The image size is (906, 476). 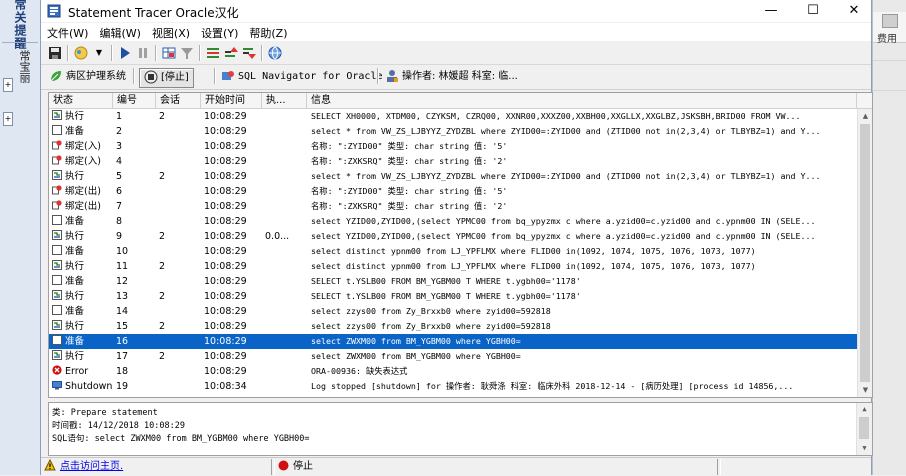 What do you see at coordinates (151, 77) in the screenshot?
I see `stop-icon` at bounding box center [151, 77].